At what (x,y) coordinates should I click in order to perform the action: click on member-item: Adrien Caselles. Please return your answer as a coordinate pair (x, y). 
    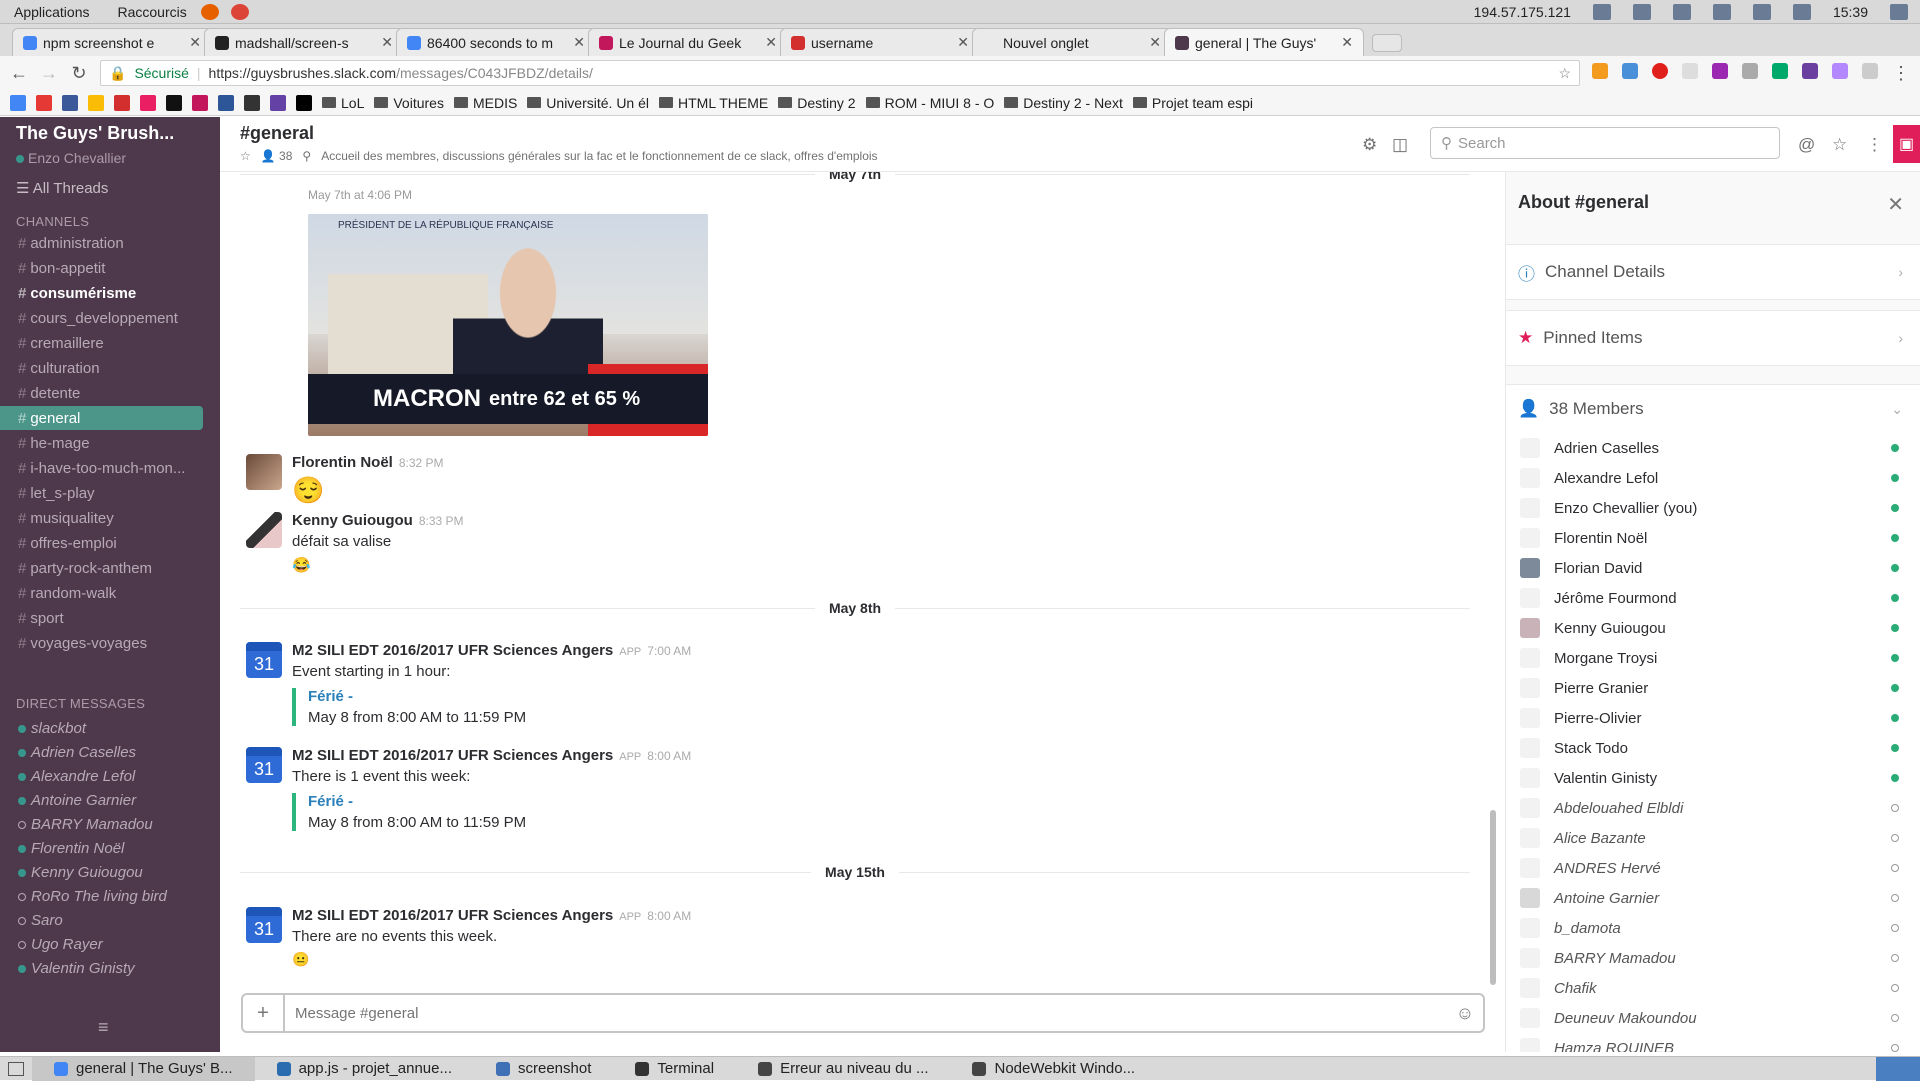
    Looking at the image, I should click on (1713, 448).